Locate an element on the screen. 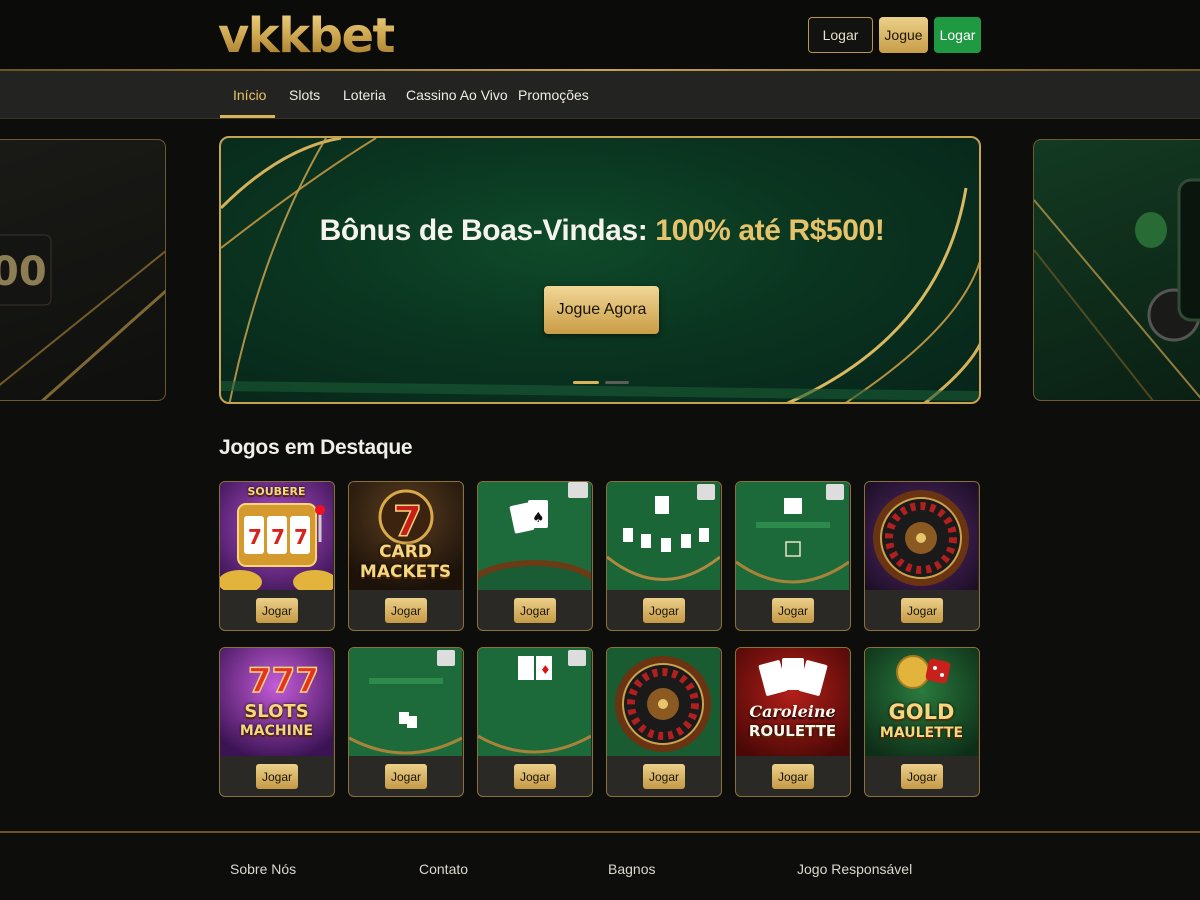 The width and height of the screenshot is (1200, 900). carousel-prev-slide: 00 is located at coordinates (83, 270).